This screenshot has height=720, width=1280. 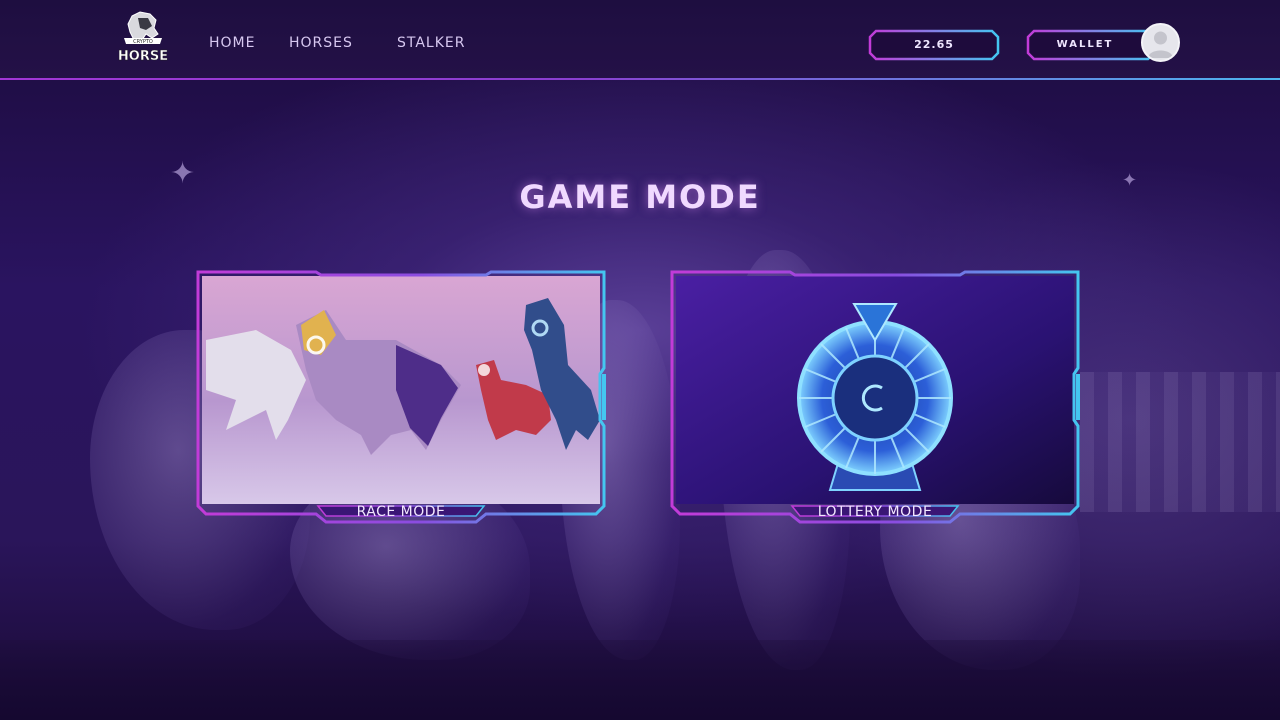 I want to click on horses-racing-image, so click(x=401, y=390).